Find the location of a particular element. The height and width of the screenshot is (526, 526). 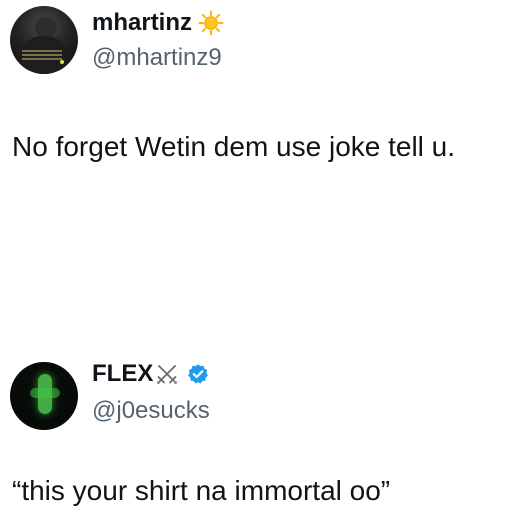

avatar-figure-arms is located at coordinates (45, 393).